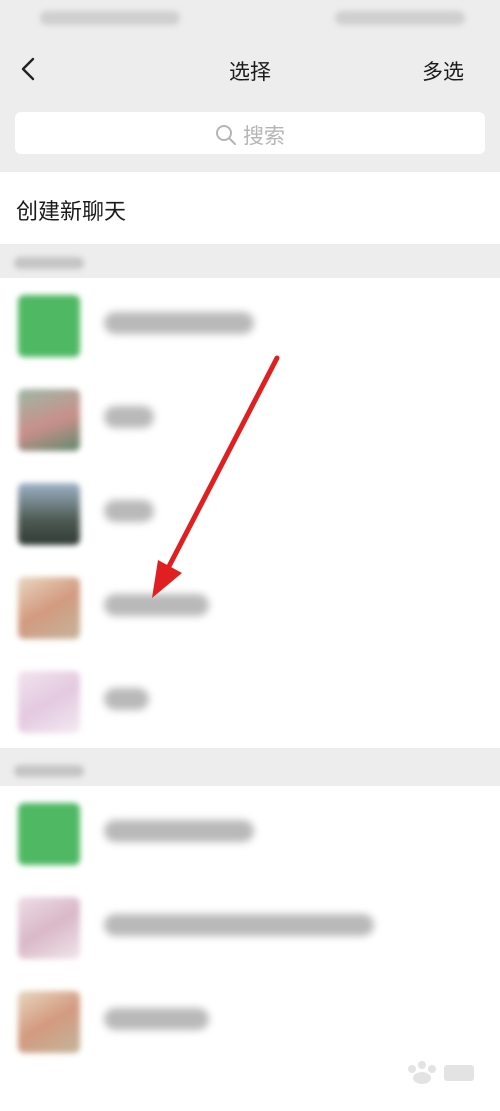 Image resolution: width=500 pixels, height=1111 pixels. What do you see at coordinates (250, 263) in the screenshot?
I see `section-header-recent` at bounding box center [250, 263].